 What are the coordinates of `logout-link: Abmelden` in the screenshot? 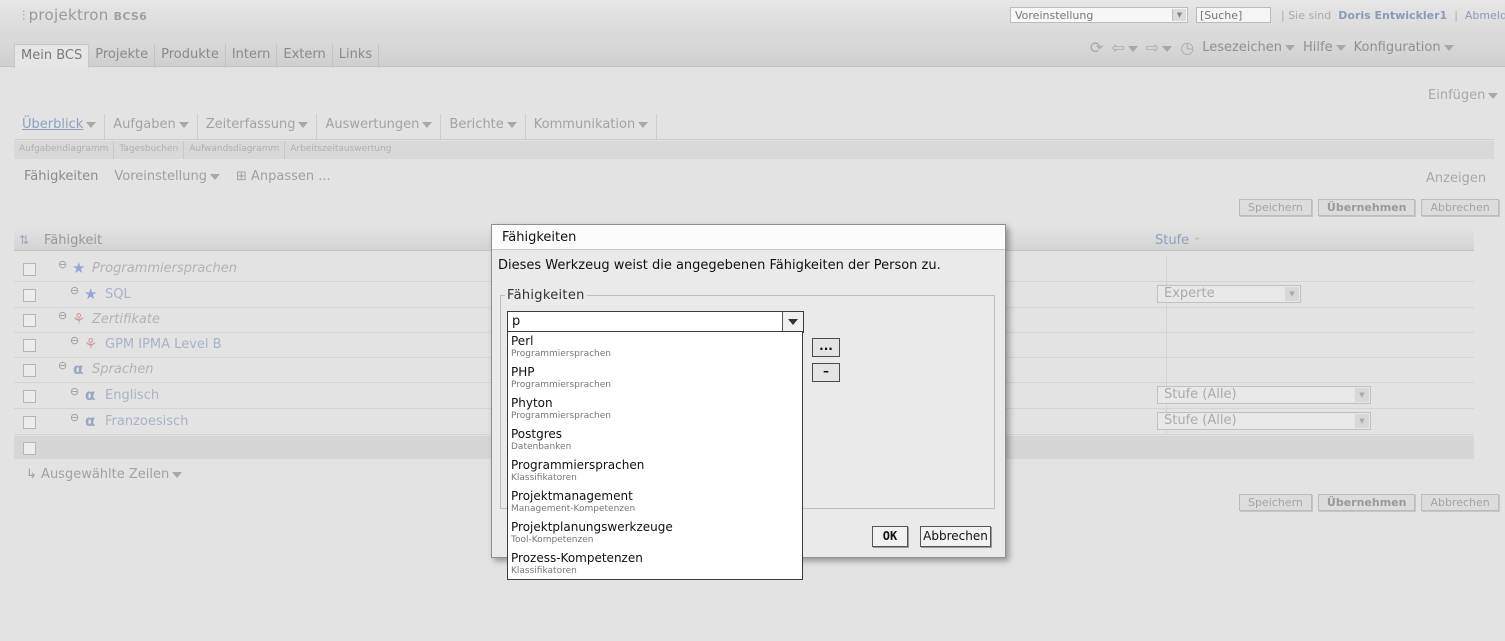 It's located at (1485, 15).